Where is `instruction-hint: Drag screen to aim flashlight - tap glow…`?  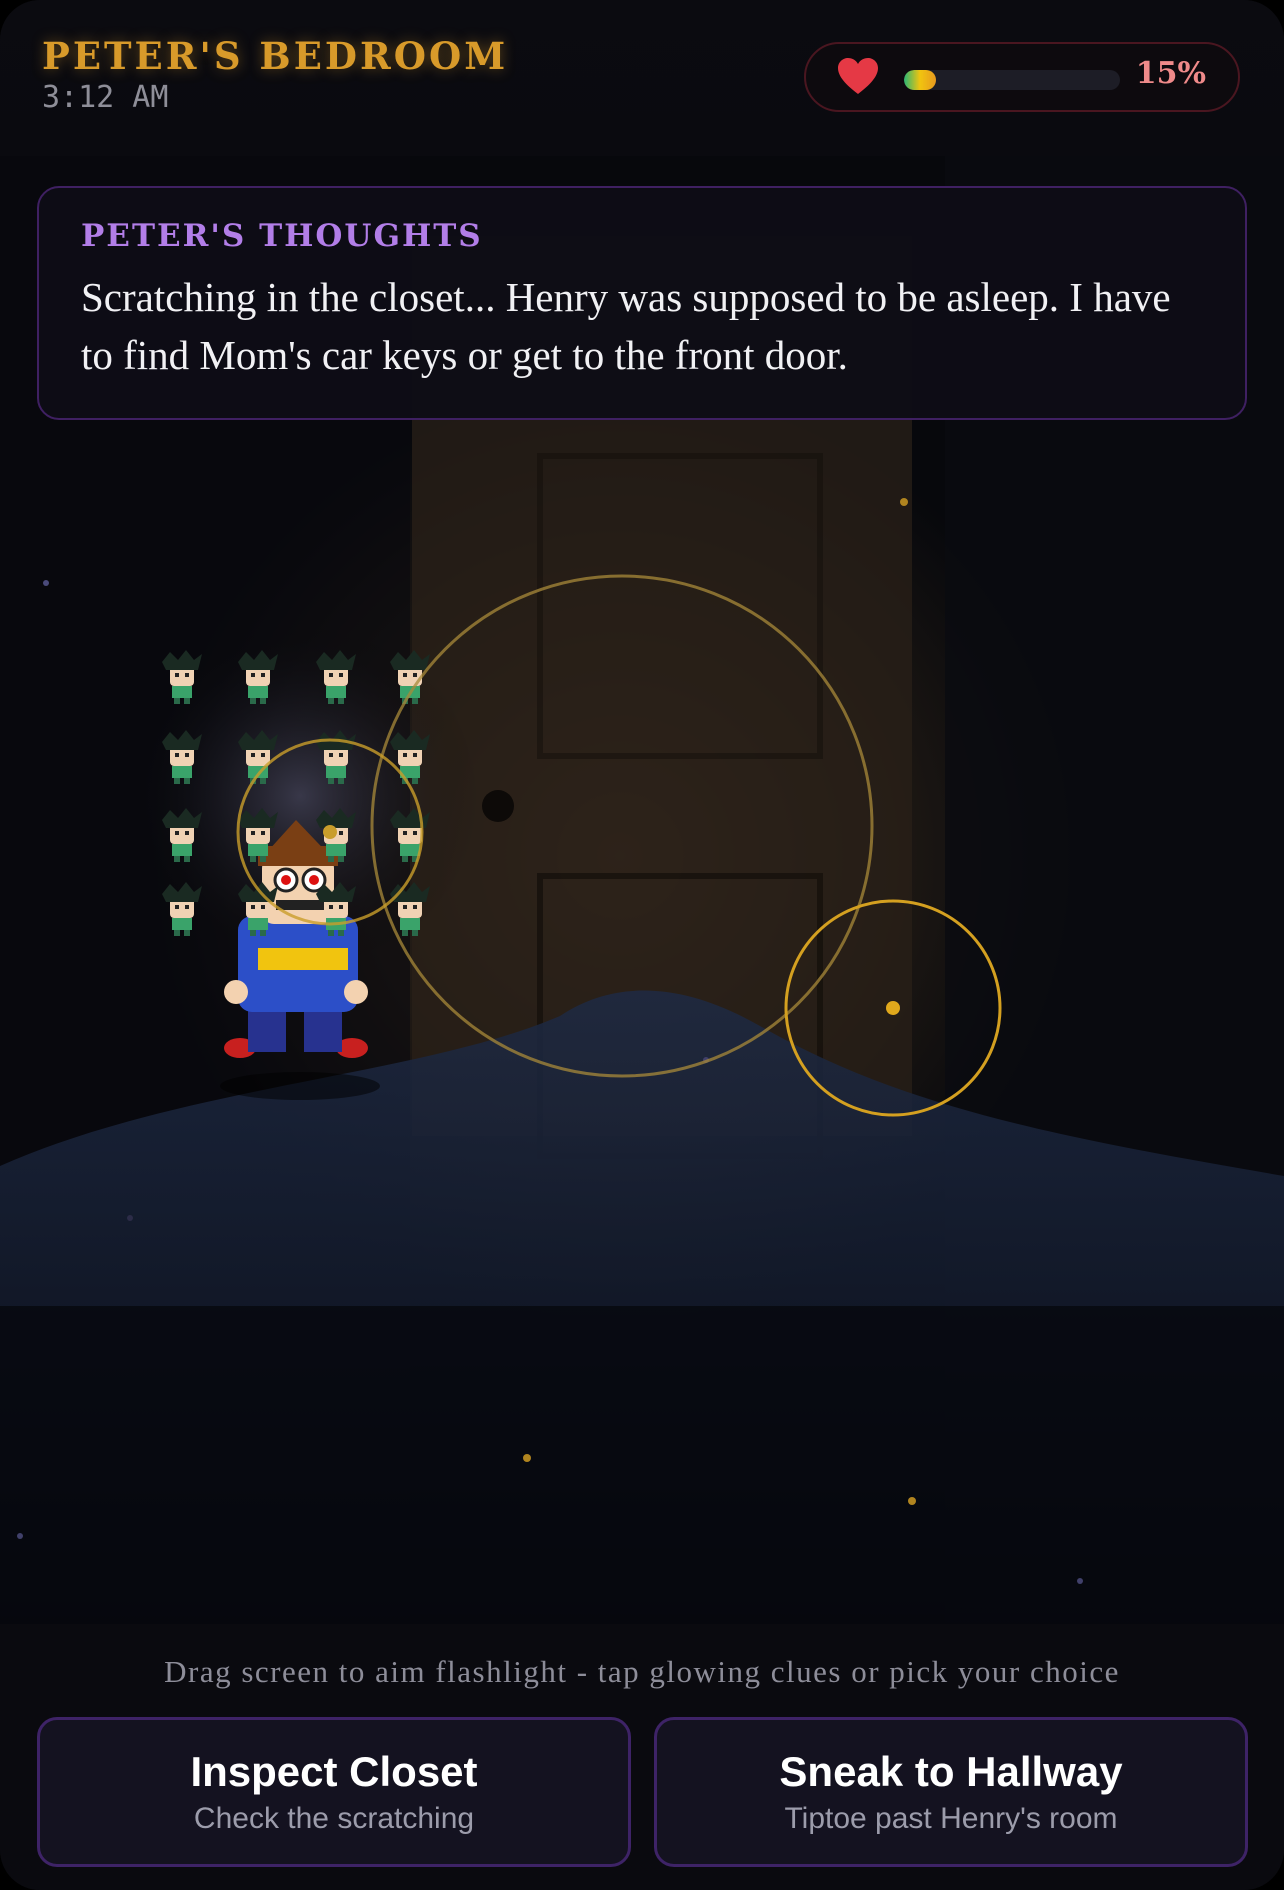 instruction-hint: Drag screen to aim flashlight - tap glow… is located at coordinates (642, 1671).